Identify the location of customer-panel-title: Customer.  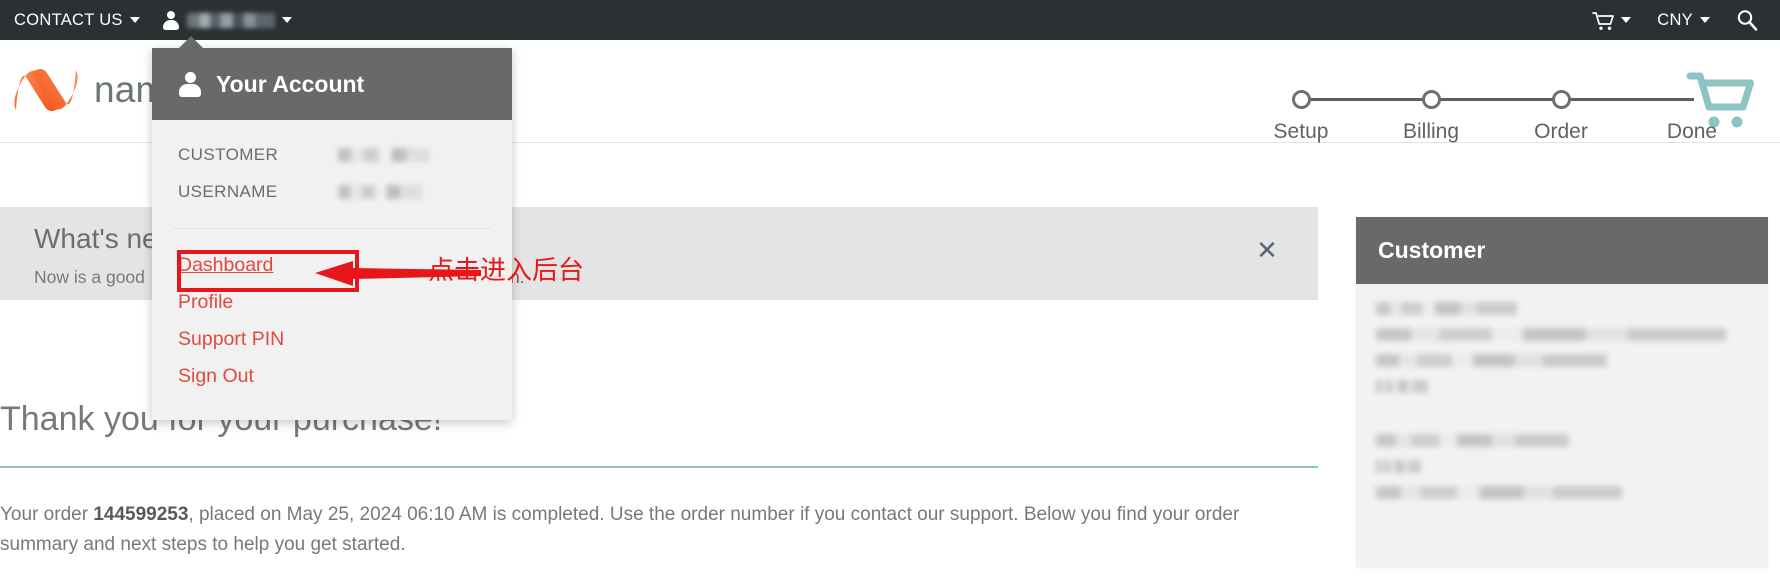
(1432, 250).